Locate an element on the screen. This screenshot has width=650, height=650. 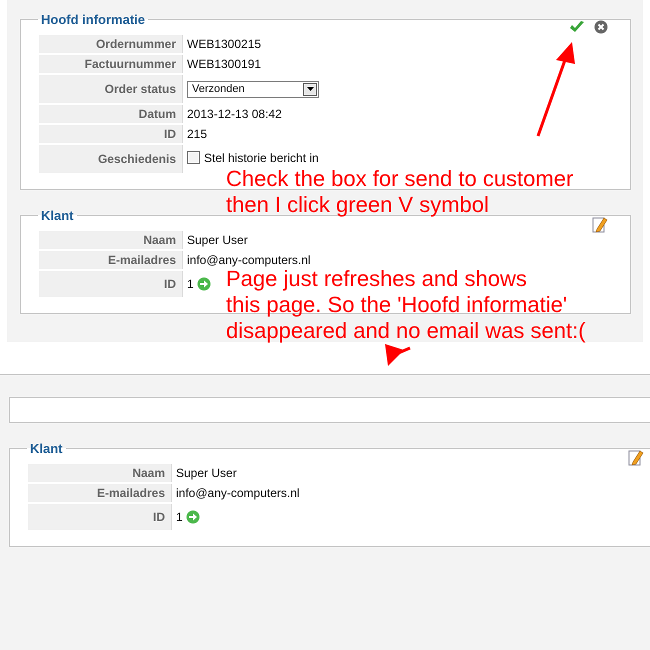
checkbox is located at coordinates (193, 157).